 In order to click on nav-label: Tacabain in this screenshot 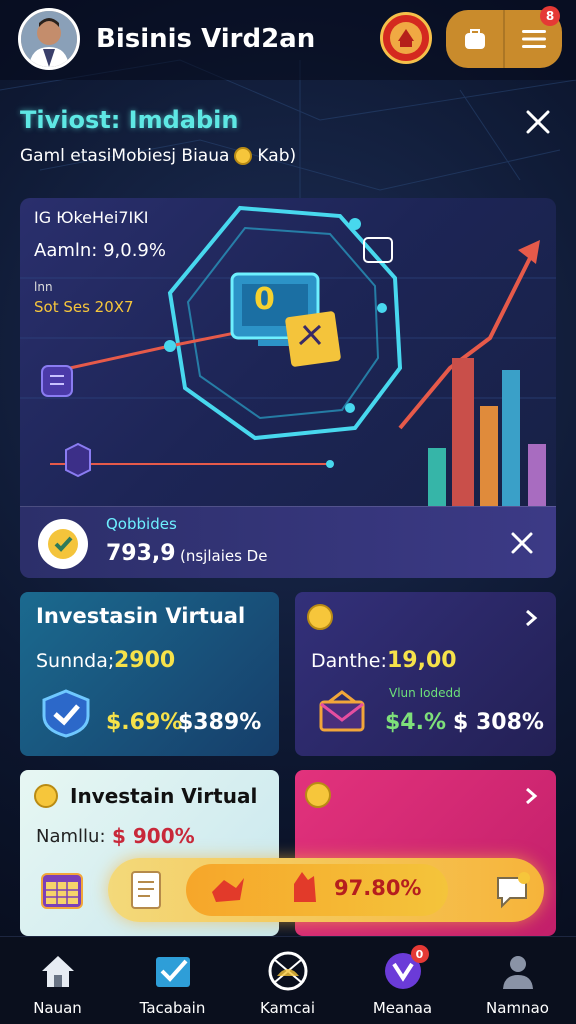, I will do `click(172, 1008)`.